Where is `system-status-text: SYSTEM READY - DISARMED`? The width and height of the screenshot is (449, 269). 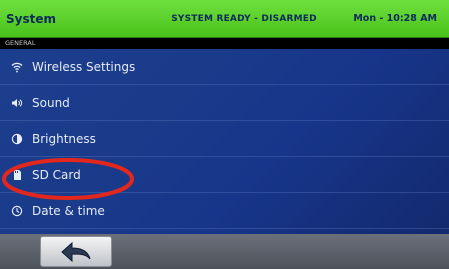 system-status-text: SYSTEM READY - DISARMED is located at coordinates (244, 18).